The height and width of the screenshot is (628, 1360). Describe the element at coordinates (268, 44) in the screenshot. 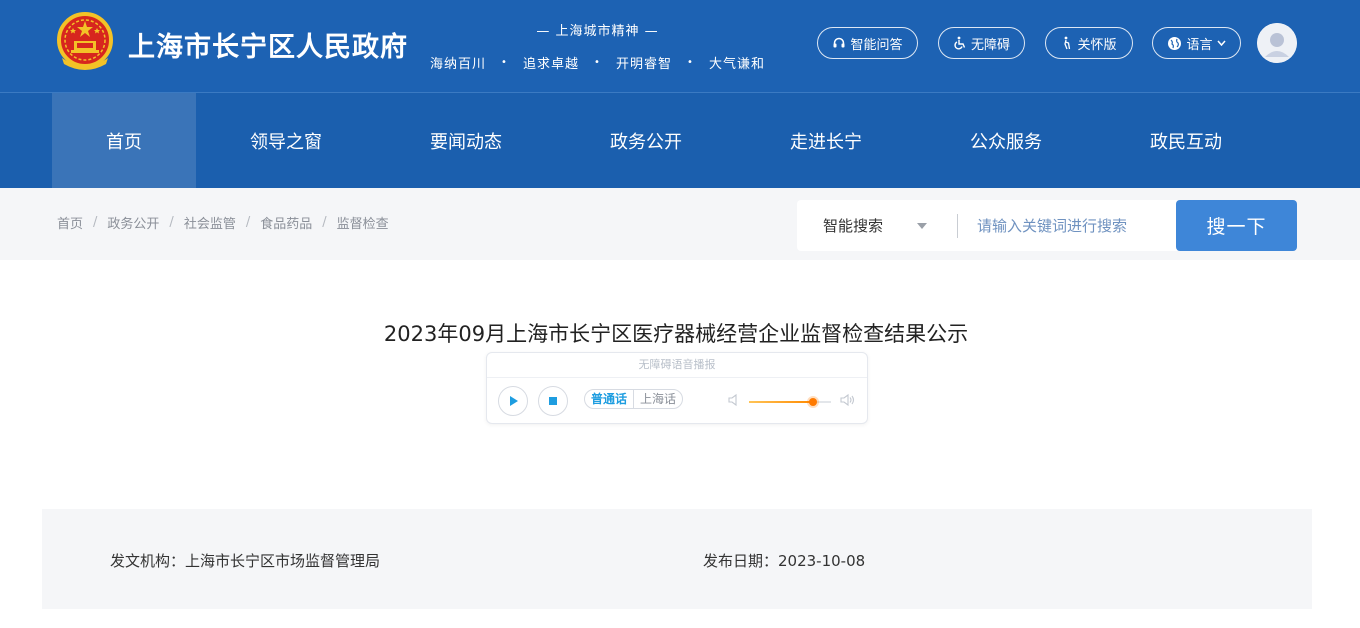

I see `site-title: 上海市长宁区人民政府` at that location.